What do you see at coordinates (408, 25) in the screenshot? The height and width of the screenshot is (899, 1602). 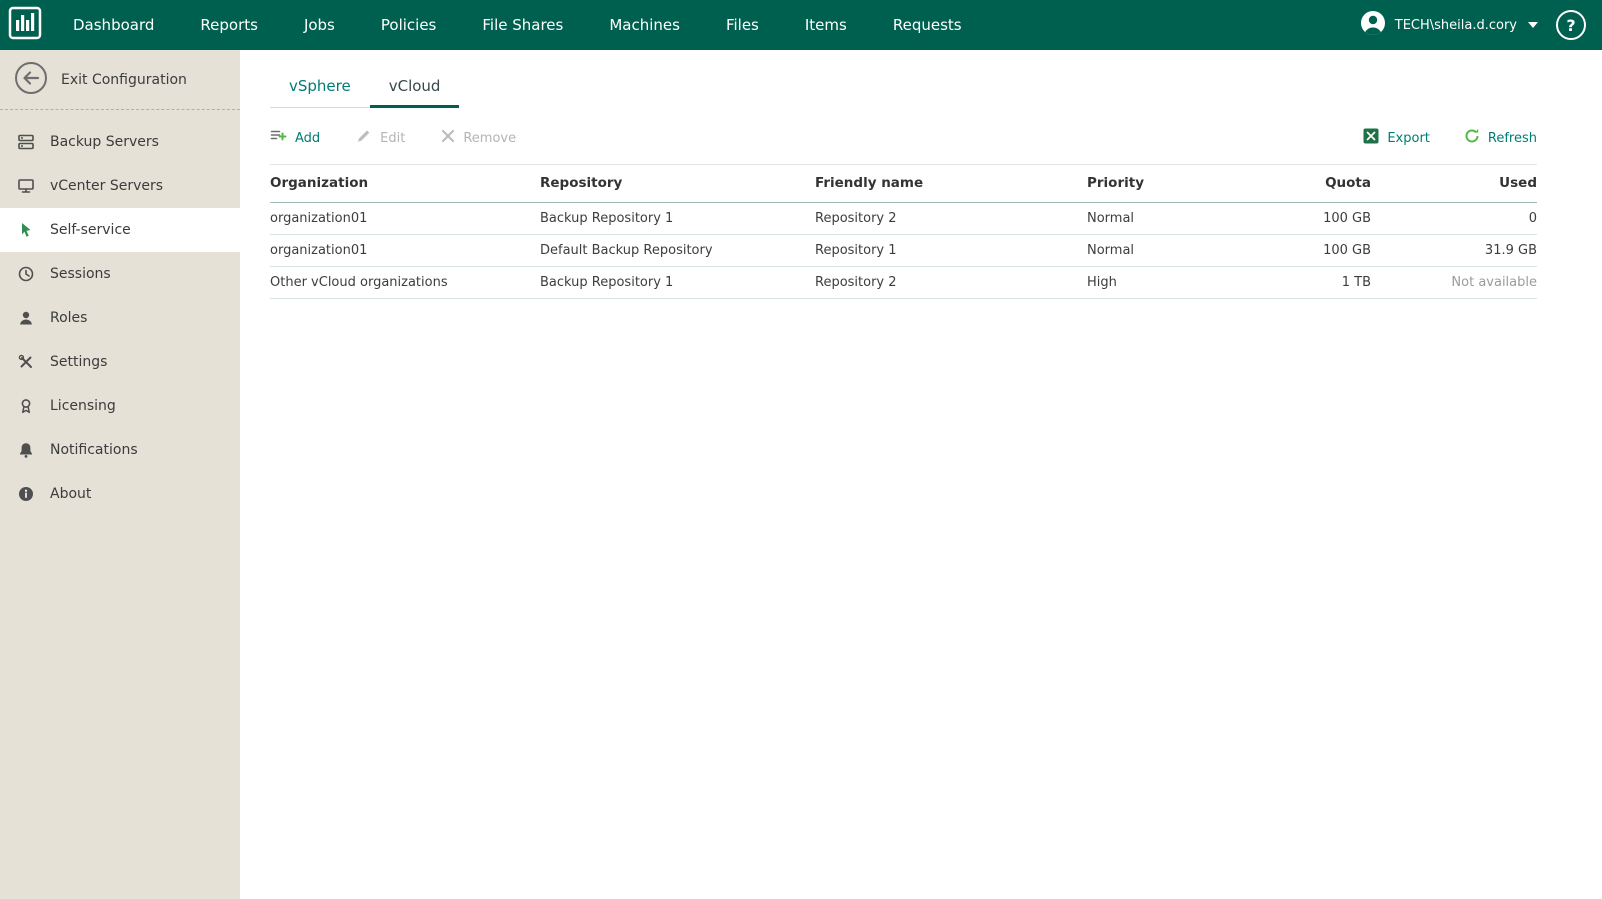 I see `nav-policies: Policies` at bounding box center [408, 25].